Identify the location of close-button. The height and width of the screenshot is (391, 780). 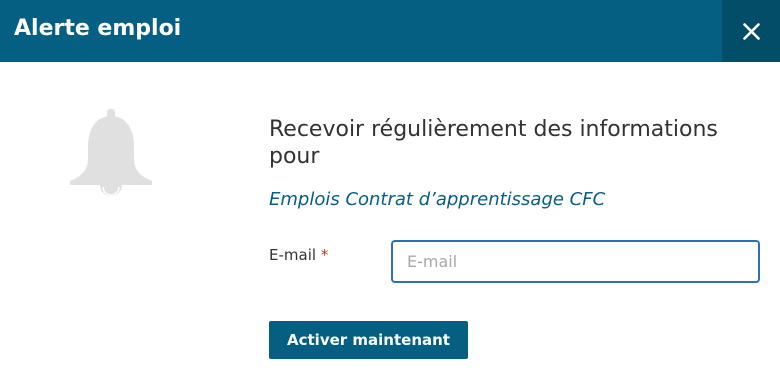
(751, 31).